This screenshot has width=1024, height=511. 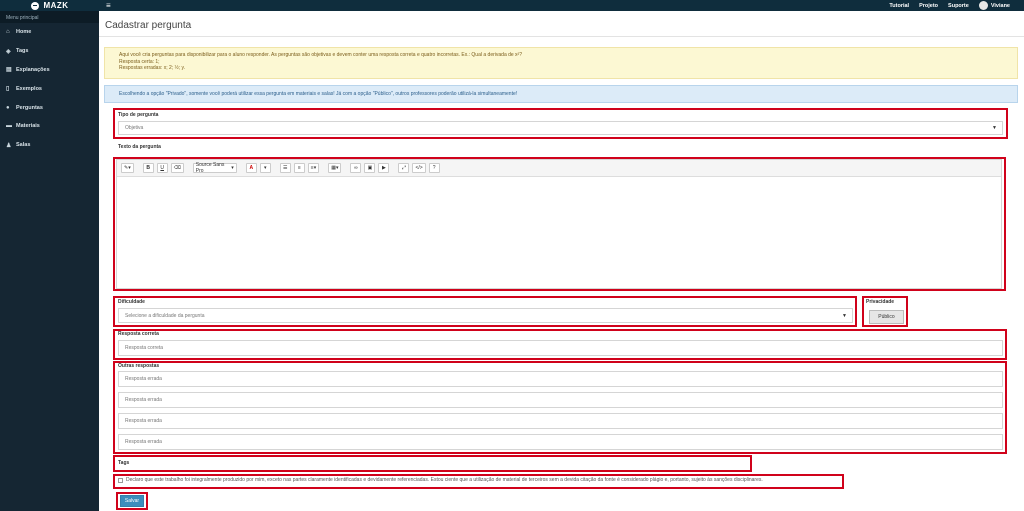 I want to click on privacy-toggle-button: Público, so click(x=886, y=317).